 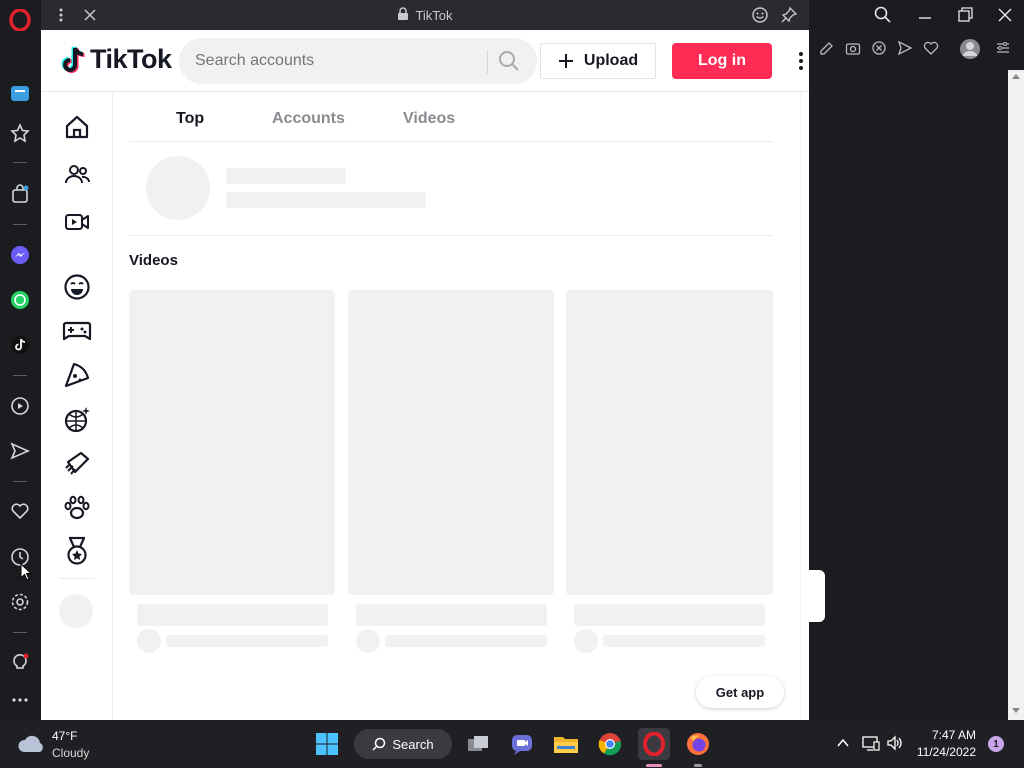 I want to click on clock-date: 11/24/2022, so click(x=942, y=752).